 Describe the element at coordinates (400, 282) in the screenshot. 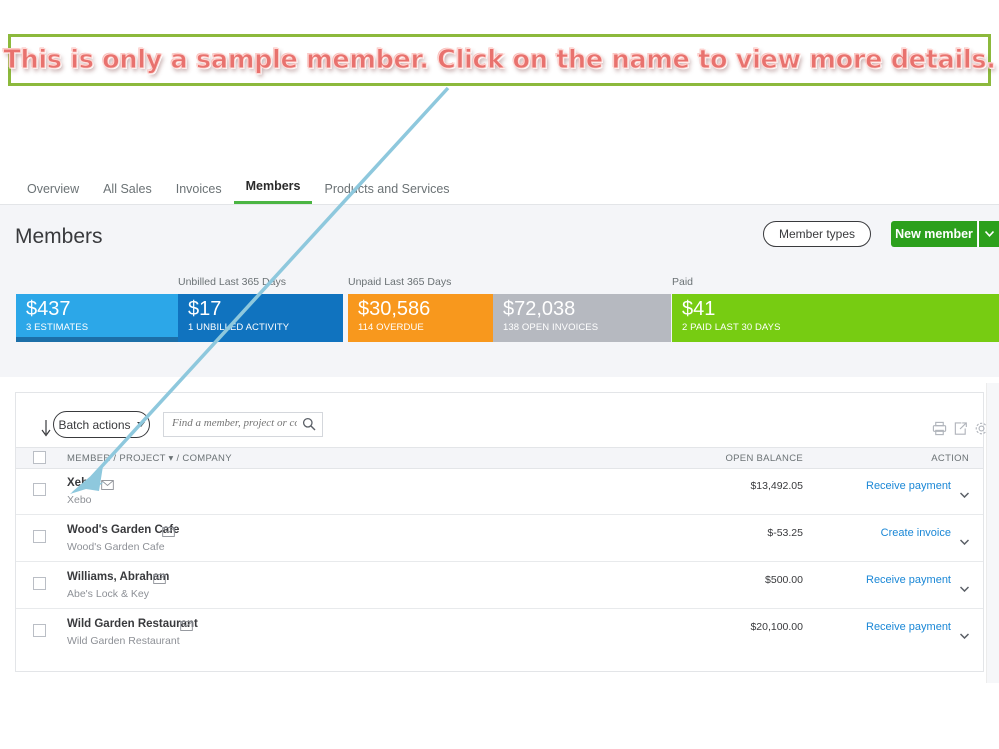

I see `moneybar-label-unpaid: Unpaid Last 365 Days` at that location.